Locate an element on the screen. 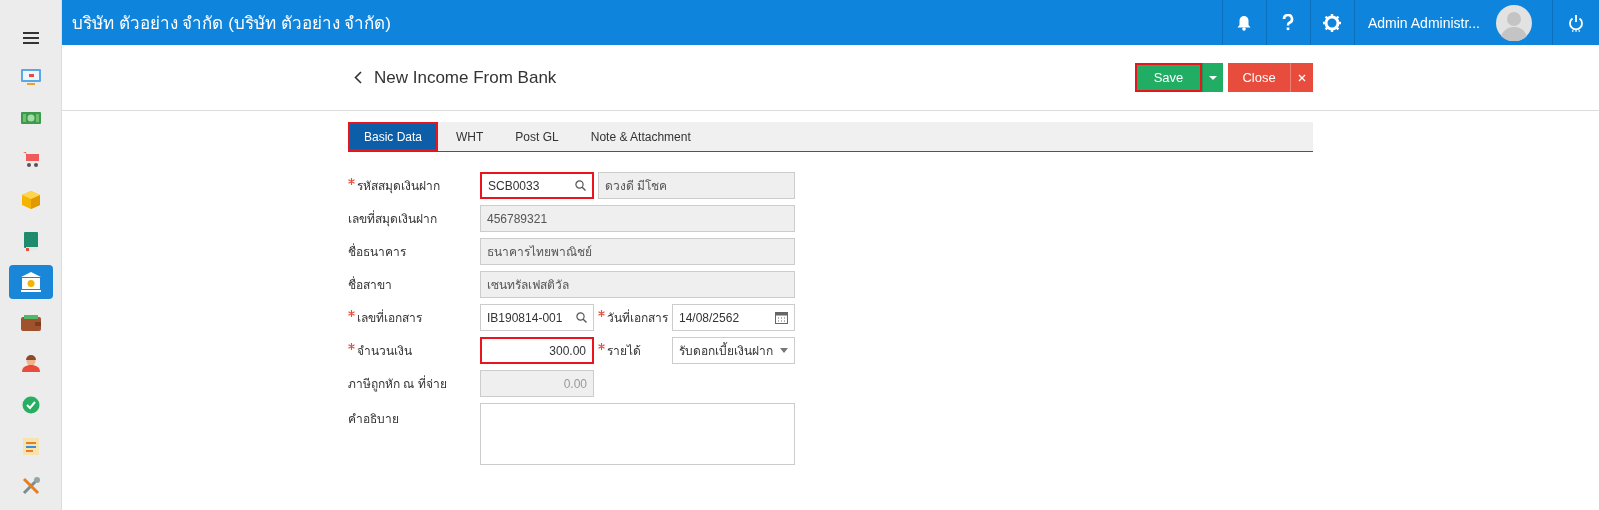 The height and width of the screenshot is (510, 1599). input-field: เซนทรัลเฟสติวัล is located at coordinates (637, 284).